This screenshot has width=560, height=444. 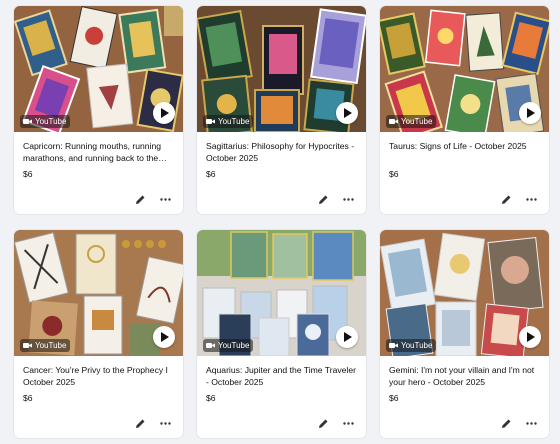 What do you see at coordinates (464, 152) in the screenshot?
I see `product-title: Taurus: Signs of Life - October 2025` at bounding box center [464, 152].